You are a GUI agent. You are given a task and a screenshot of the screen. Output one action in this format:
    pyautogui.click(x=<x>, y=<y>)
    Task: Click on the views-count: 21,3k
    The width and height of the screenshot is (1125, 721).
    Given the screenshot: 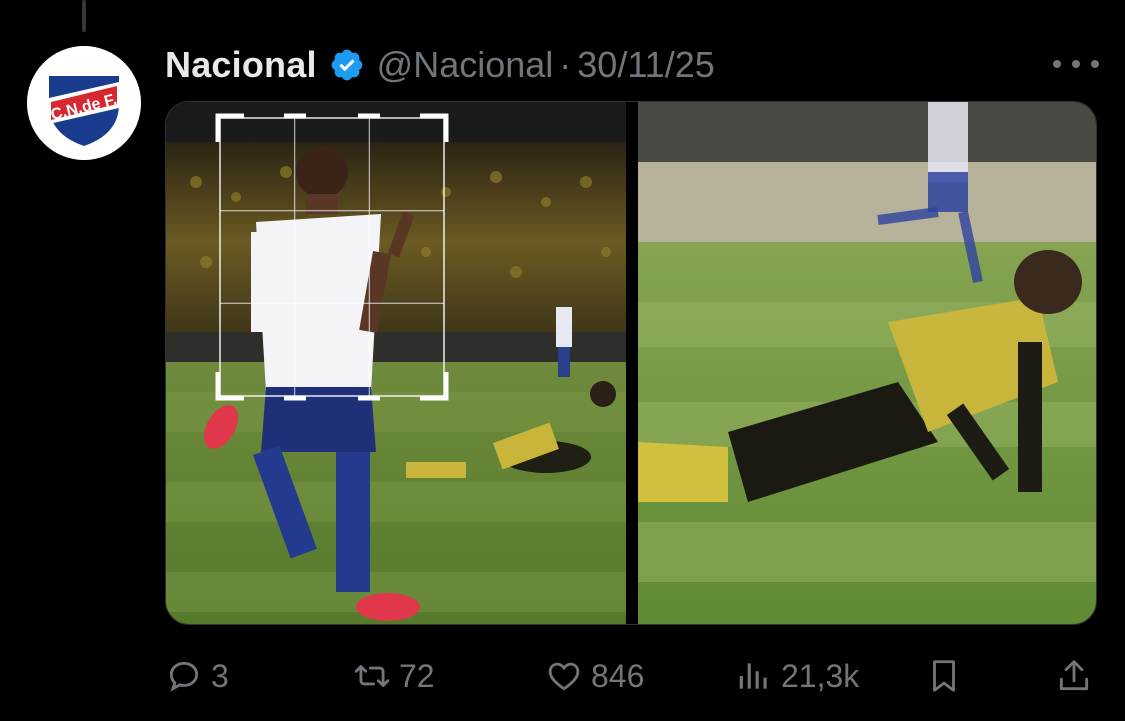 What is the action you would take?
    pyautogui.click(x=820, y=675)
    